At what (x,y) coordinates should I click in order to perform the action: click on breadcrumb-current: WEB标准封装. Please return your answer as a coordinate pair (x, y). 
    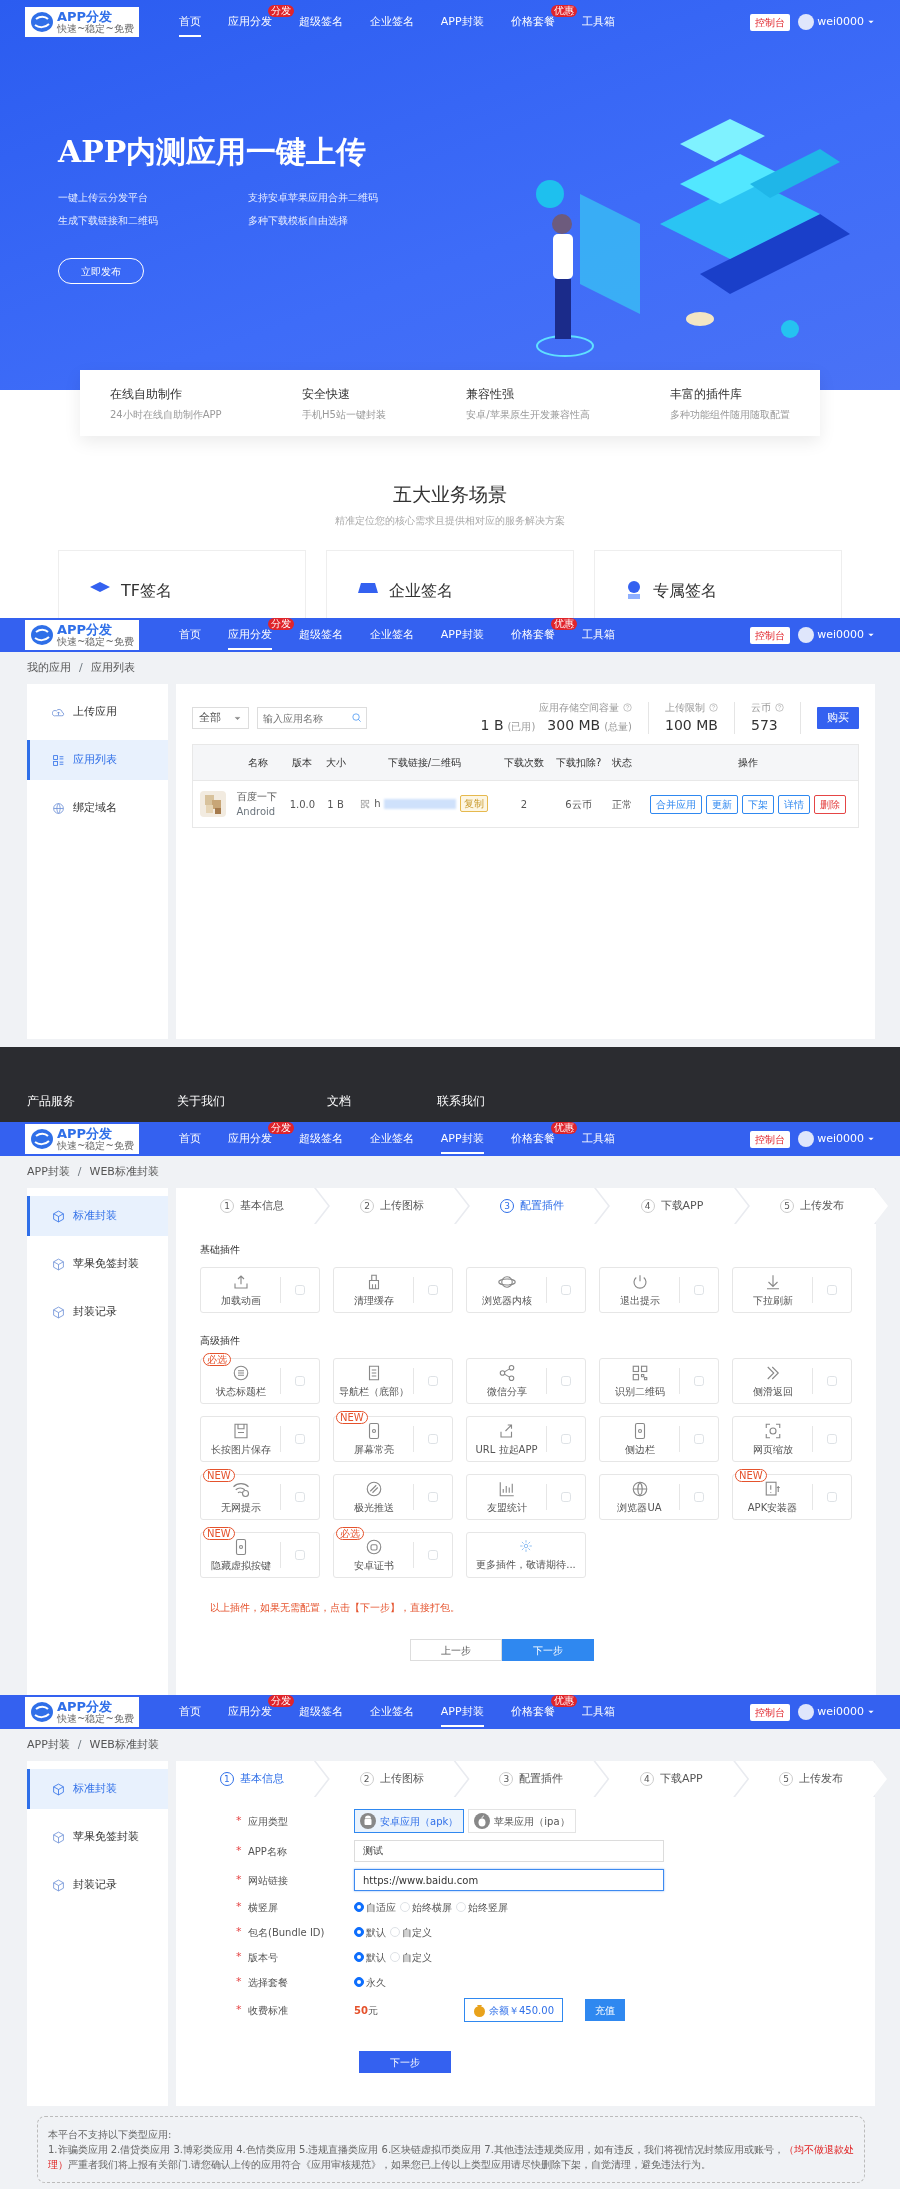
    Looking at the image, I should click on (124, 1171).